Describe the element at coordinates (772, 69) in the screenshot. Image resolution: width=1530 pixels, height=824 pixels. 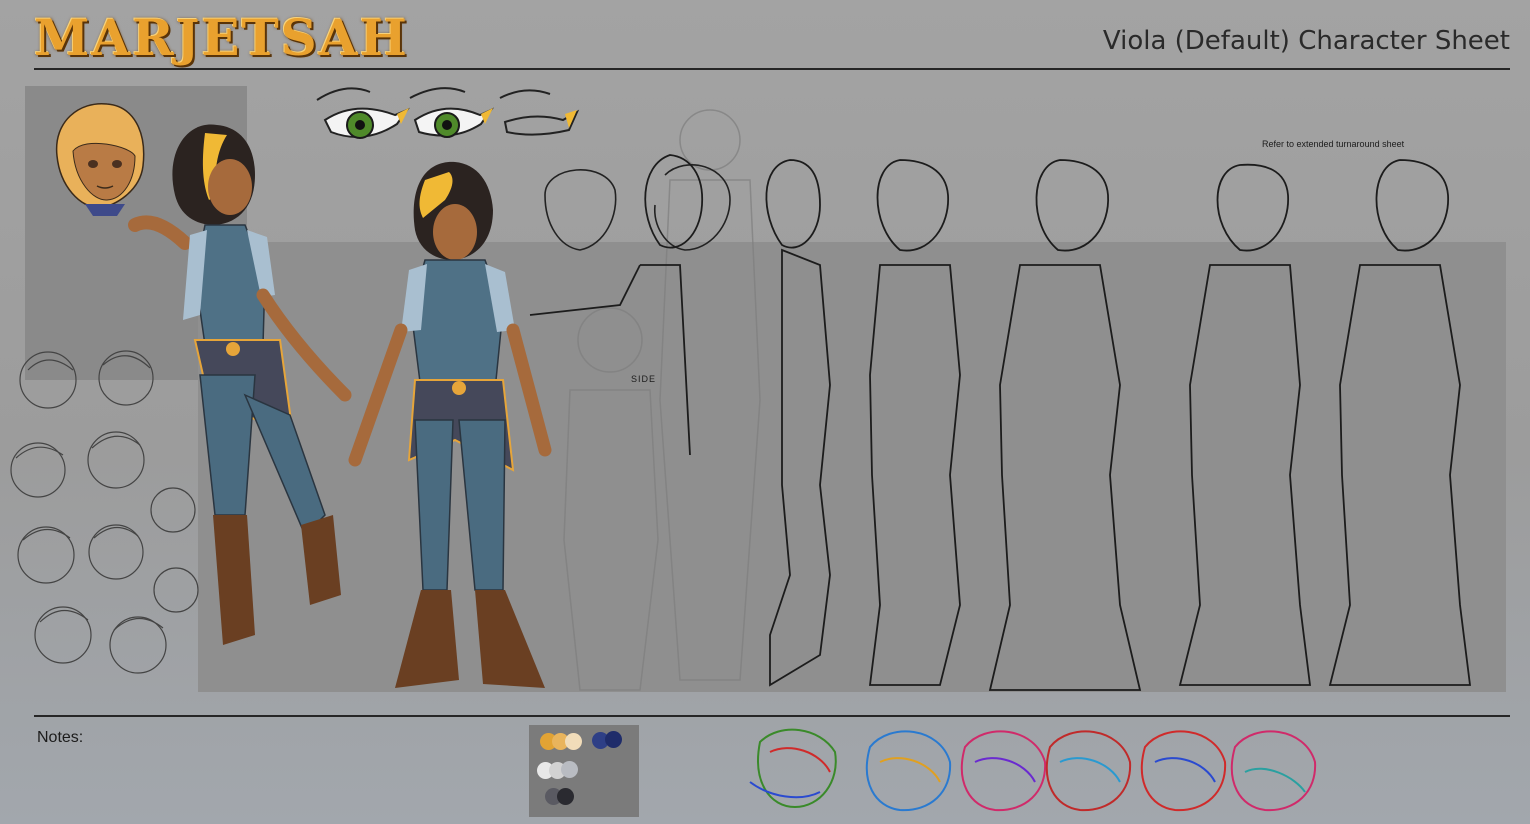
I see `header-divider` at that location.